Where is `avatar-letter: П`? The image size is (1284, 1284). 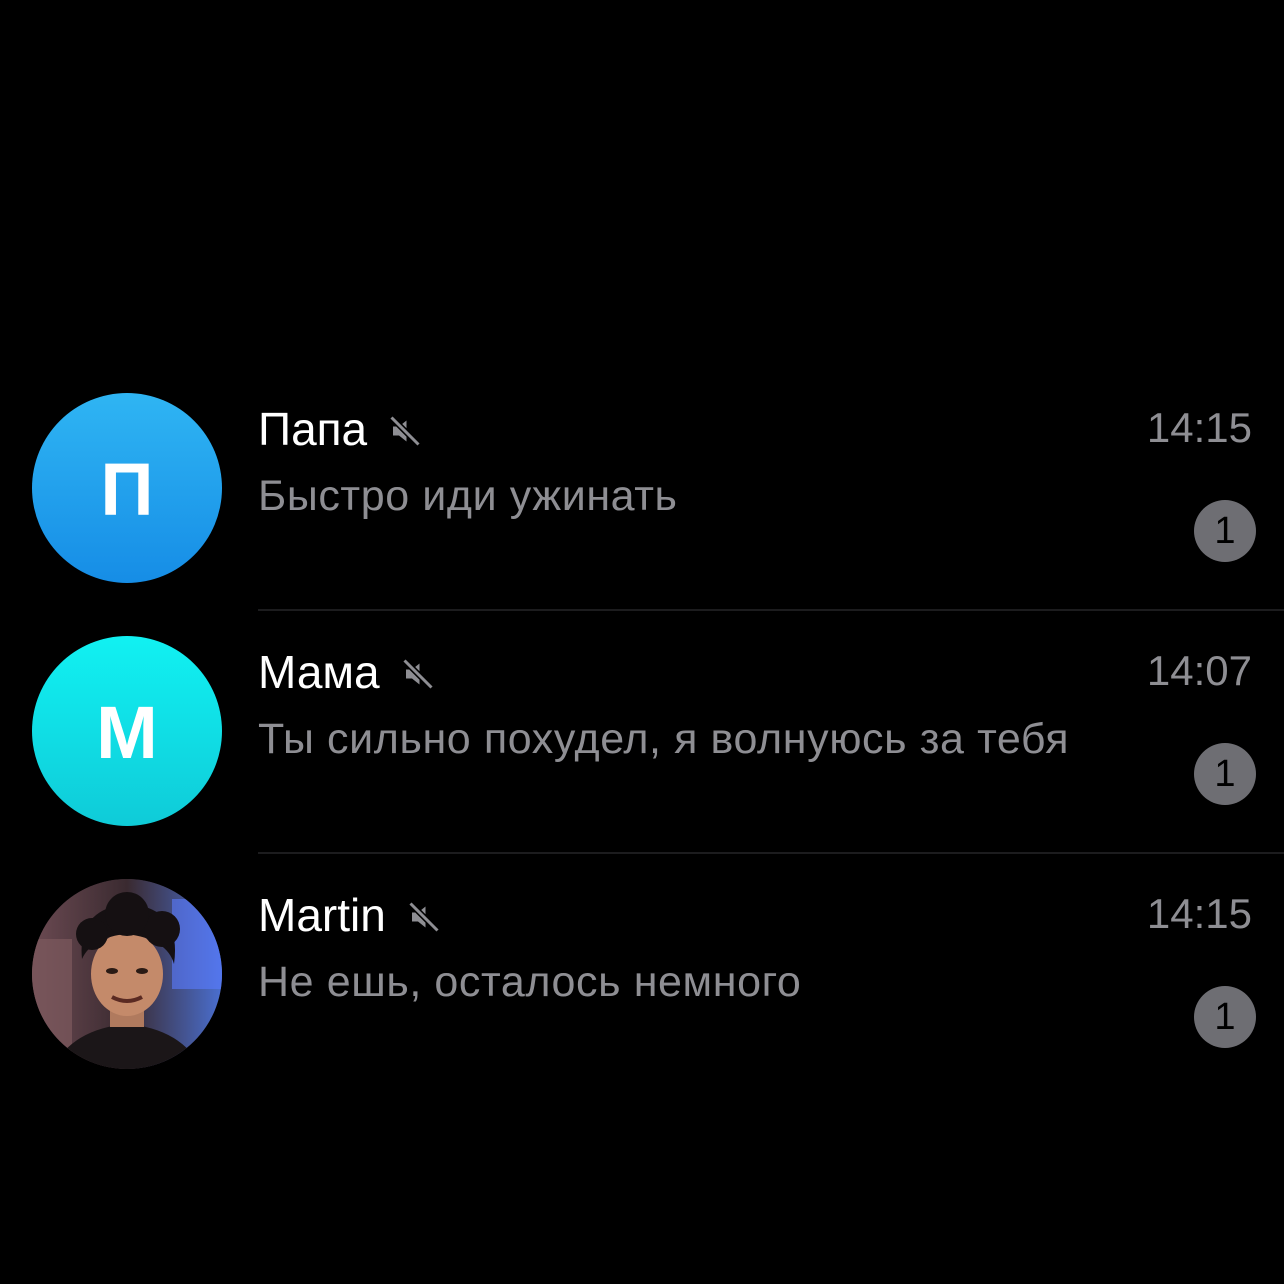 avatar-letter: П is located at coordinates (127, 489).